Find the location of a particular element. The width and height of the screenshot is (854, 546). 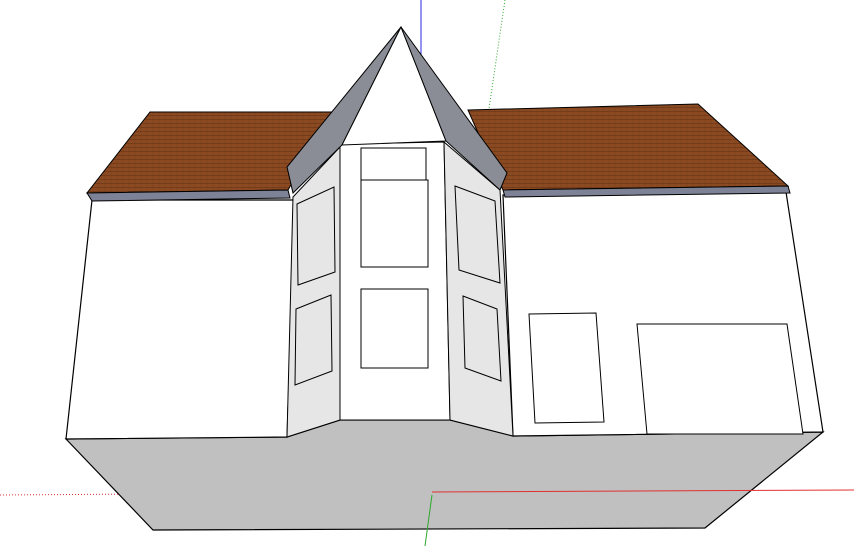

bay-right-lower-window is located at coordinates (482, 338).